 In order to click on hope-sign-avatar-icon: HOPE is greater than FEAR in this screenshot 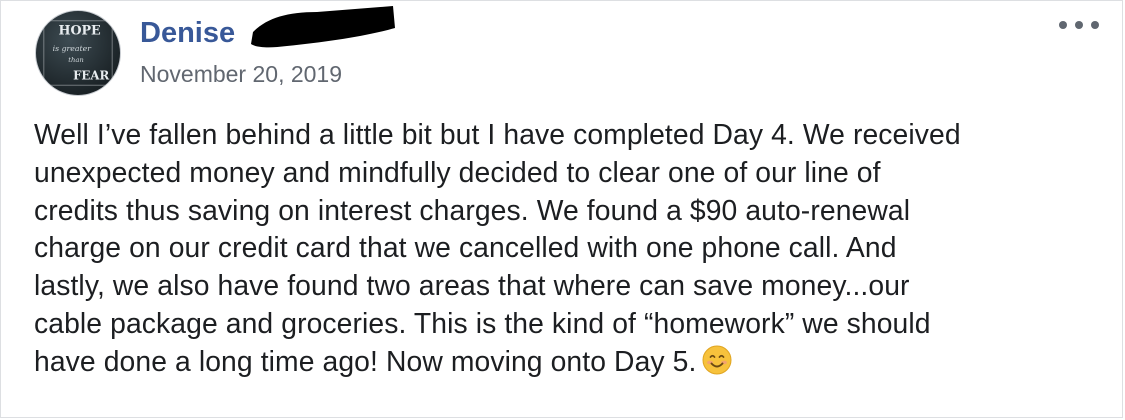, I will do `click(78, 53)`.